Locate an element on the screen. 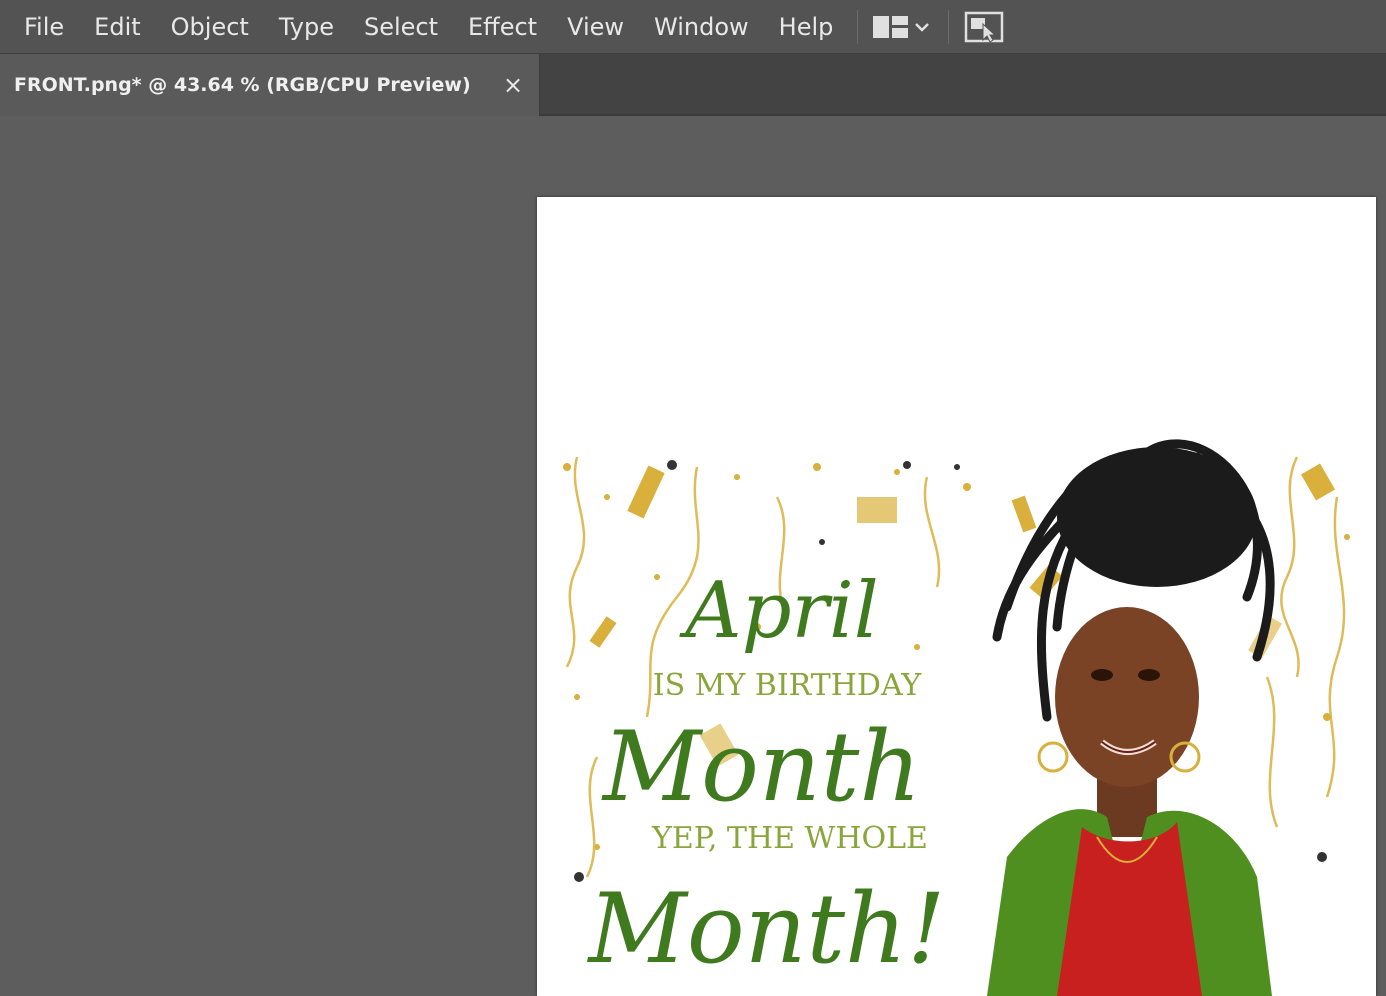 This screenshot has width=1386, height=996. menu-object: Object is located at coordinates (209, 27).